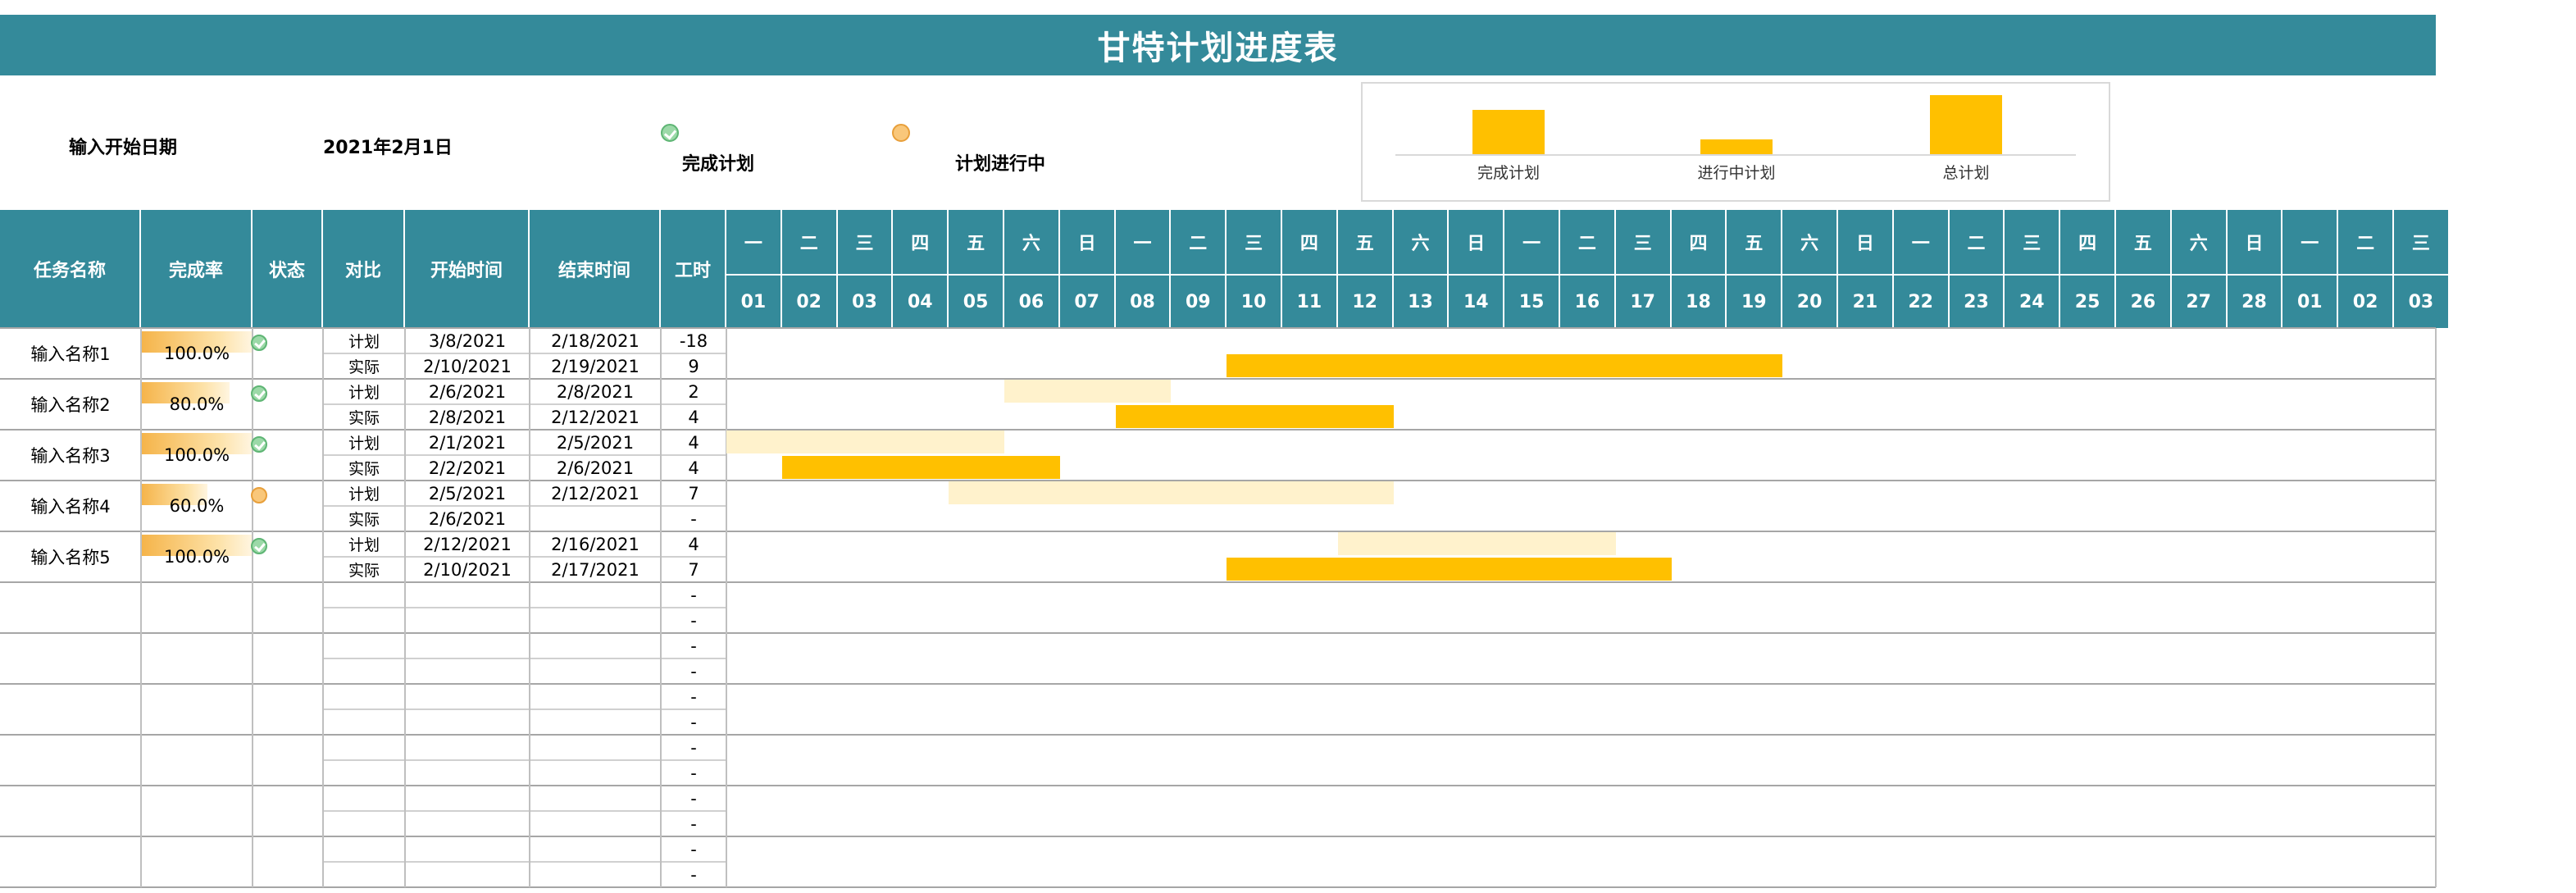 The width and height of the screenshot is (2576, 893). I want to click on column-header-start: 开始时间, so click(468, 269).